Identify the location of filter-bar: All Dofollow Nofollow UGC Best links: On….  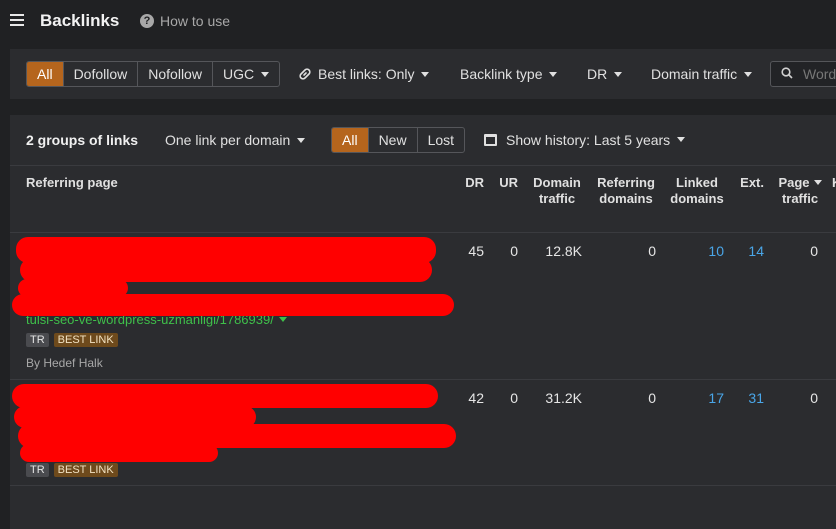
(423, 74).